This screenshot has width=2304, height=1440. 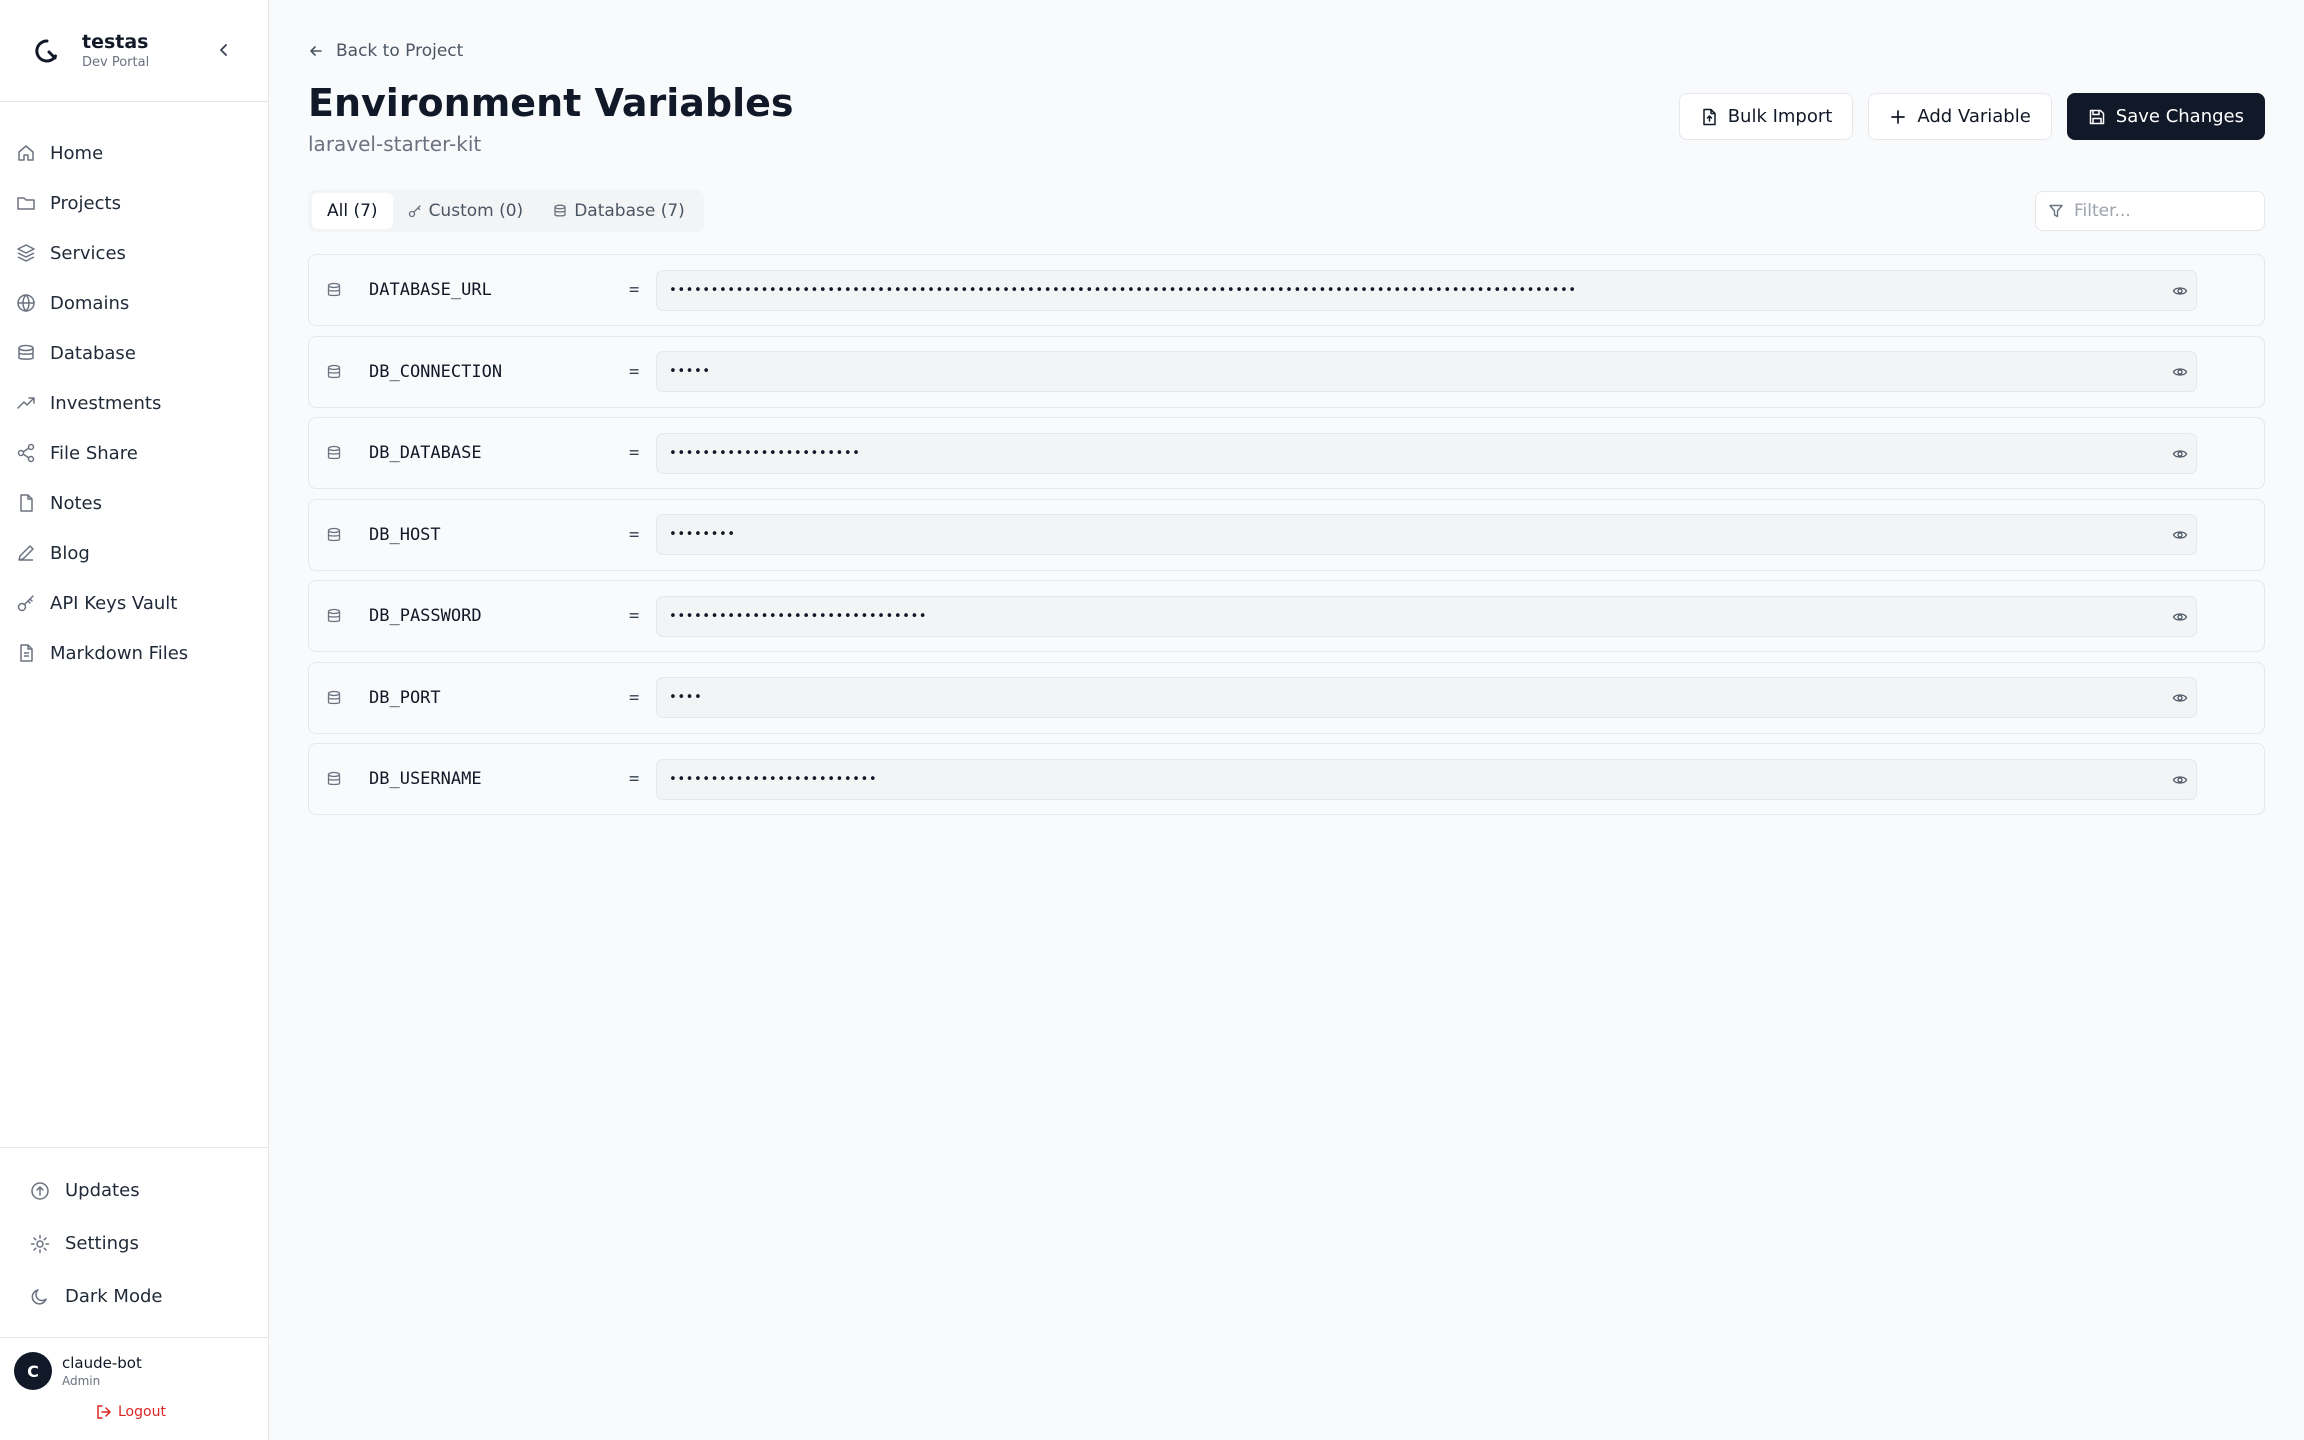 I want to click on sidebar-item-notes: Notes, so click(x=134, y=503).